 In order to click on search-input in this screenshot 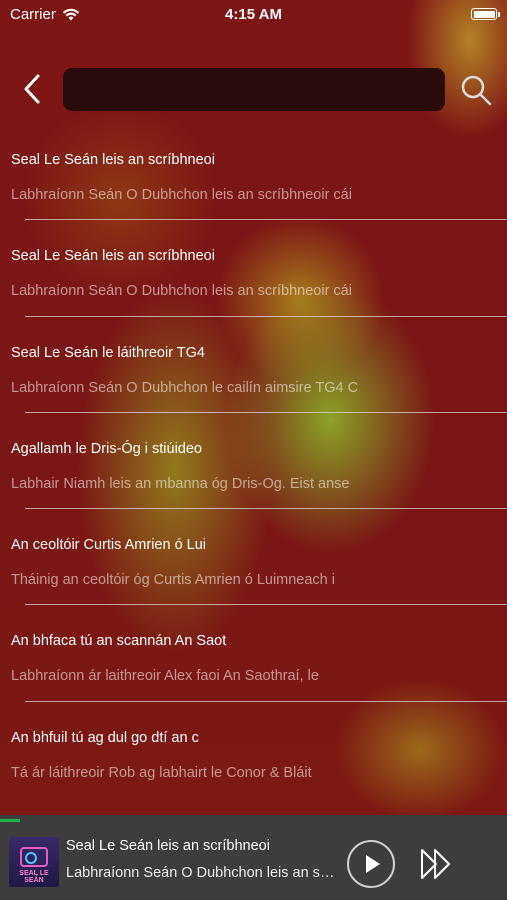, I will do `click(254, 89)`.